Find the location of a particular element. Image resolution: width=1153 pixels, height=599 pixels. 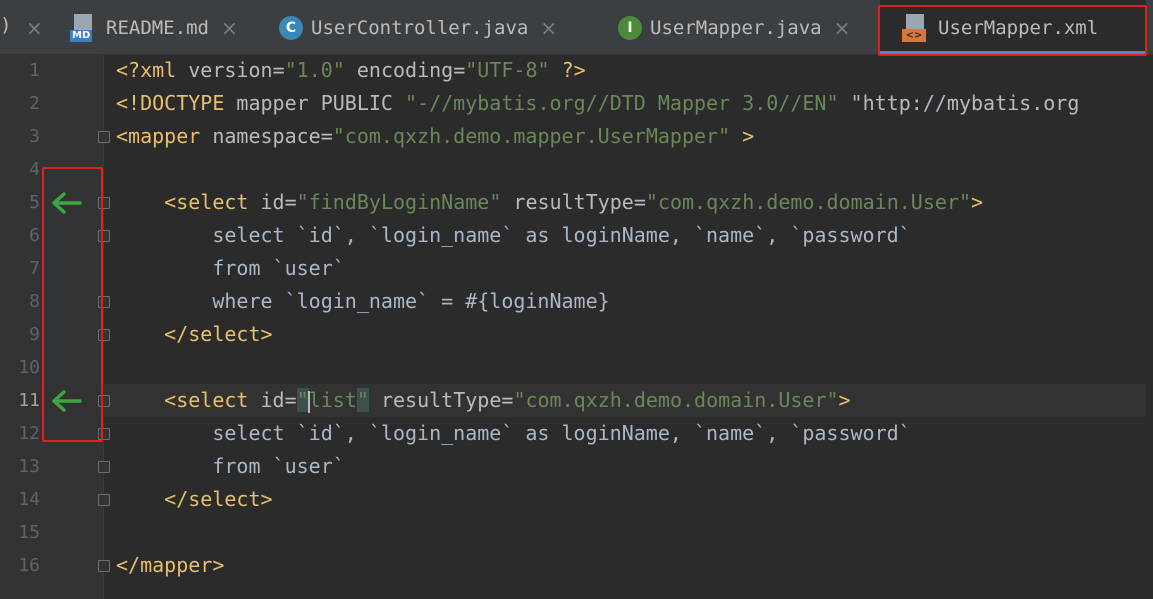

code-line: 13 from `user` is located at coordinates (576, 466).